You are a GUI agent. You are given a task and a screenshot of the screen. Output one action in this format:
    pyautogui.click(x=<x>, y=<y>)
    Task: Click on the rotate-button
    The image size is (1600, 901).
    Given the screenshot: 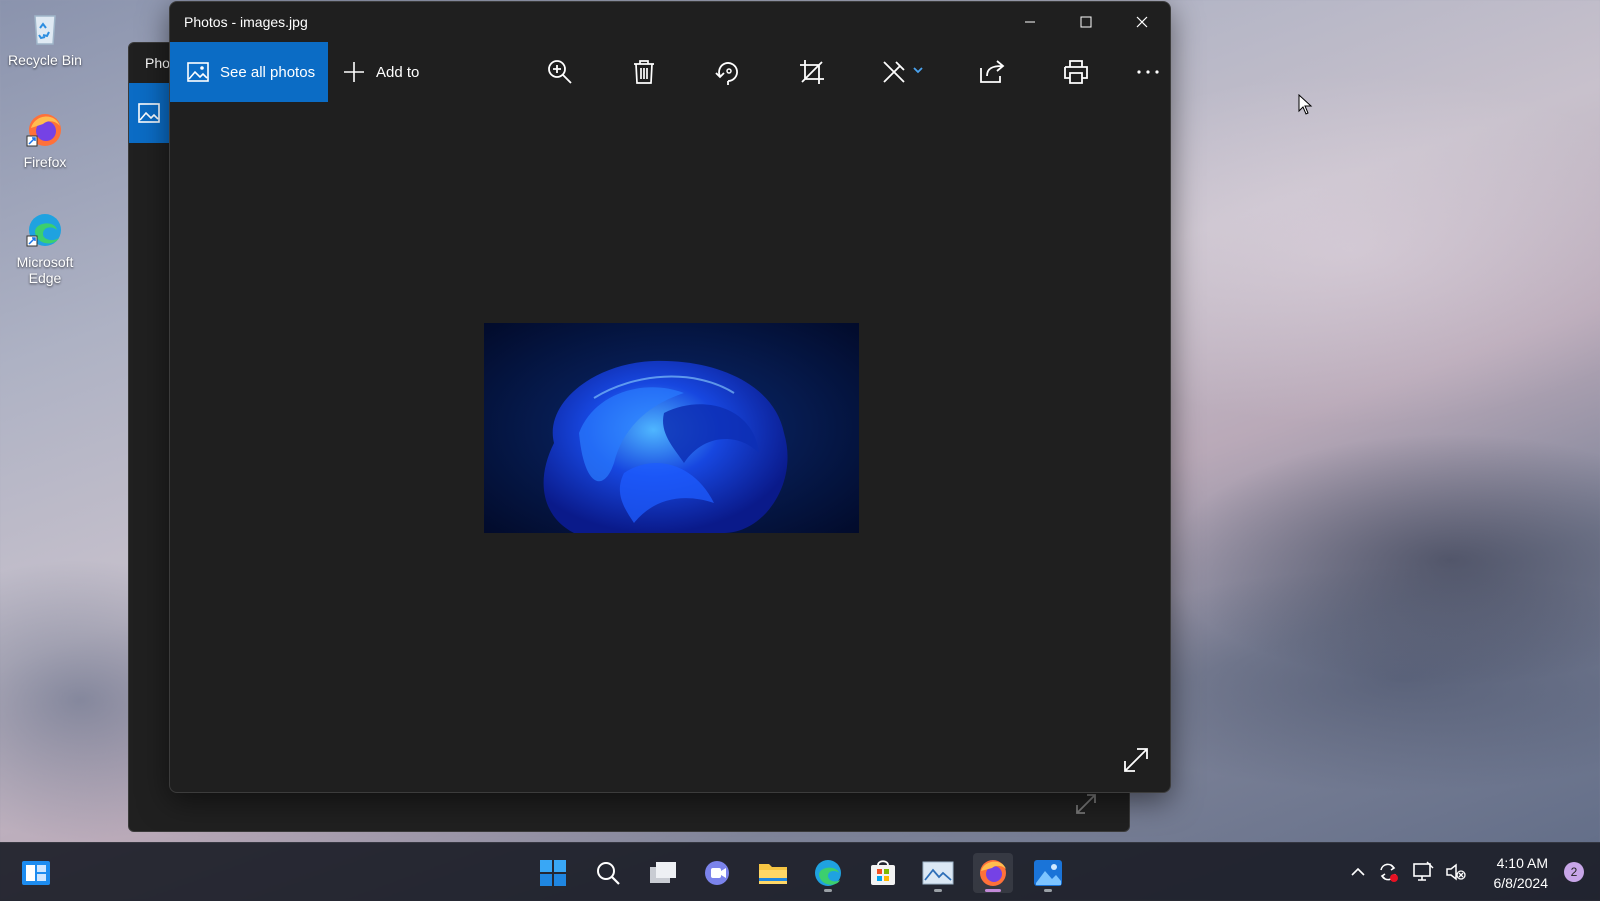 What is the action you would take?
    pyautogui.click(x=728, y=72)
    